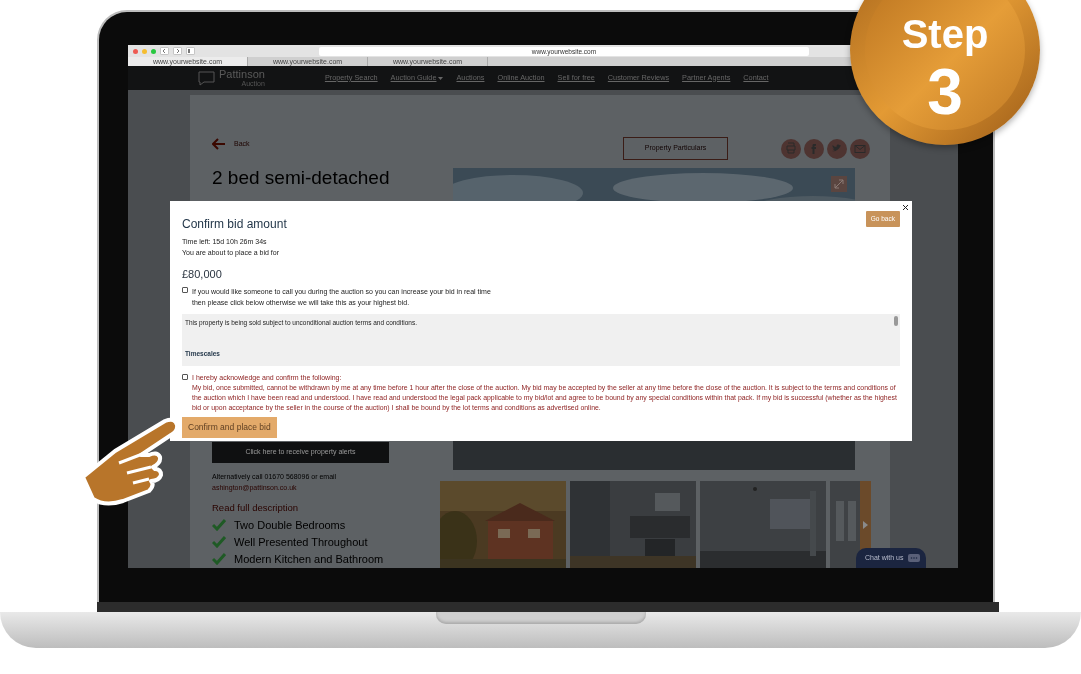 Image resolution: width=1081 pixels, height=674 pixels. Describe the element at coordinates (913, 558) in the screenshot. I see `chat-icon` at that location.